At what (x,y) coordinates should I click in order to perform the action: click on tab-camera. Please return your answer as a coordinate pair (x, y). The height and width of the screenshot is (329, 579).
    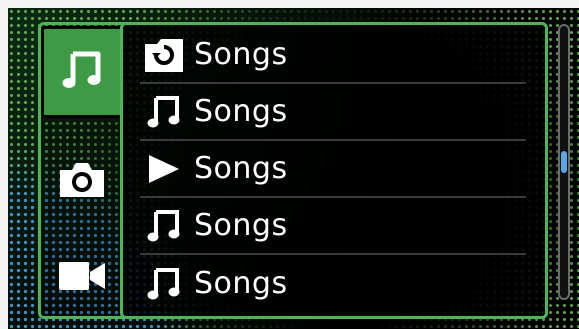
    Looking at the image, I should click on (82, 182).